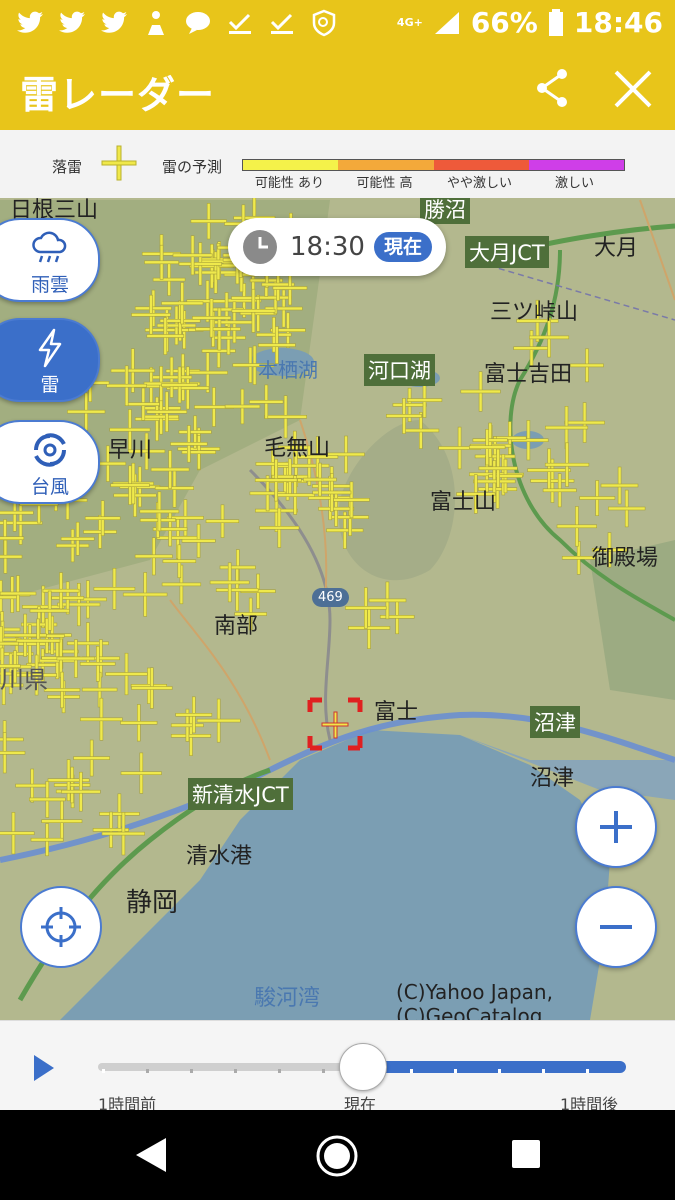 This screenshot has height=1200, width=675. Describe the element at coordinates (177, 23) in the screenshot. I see `notification-icons` at that location.